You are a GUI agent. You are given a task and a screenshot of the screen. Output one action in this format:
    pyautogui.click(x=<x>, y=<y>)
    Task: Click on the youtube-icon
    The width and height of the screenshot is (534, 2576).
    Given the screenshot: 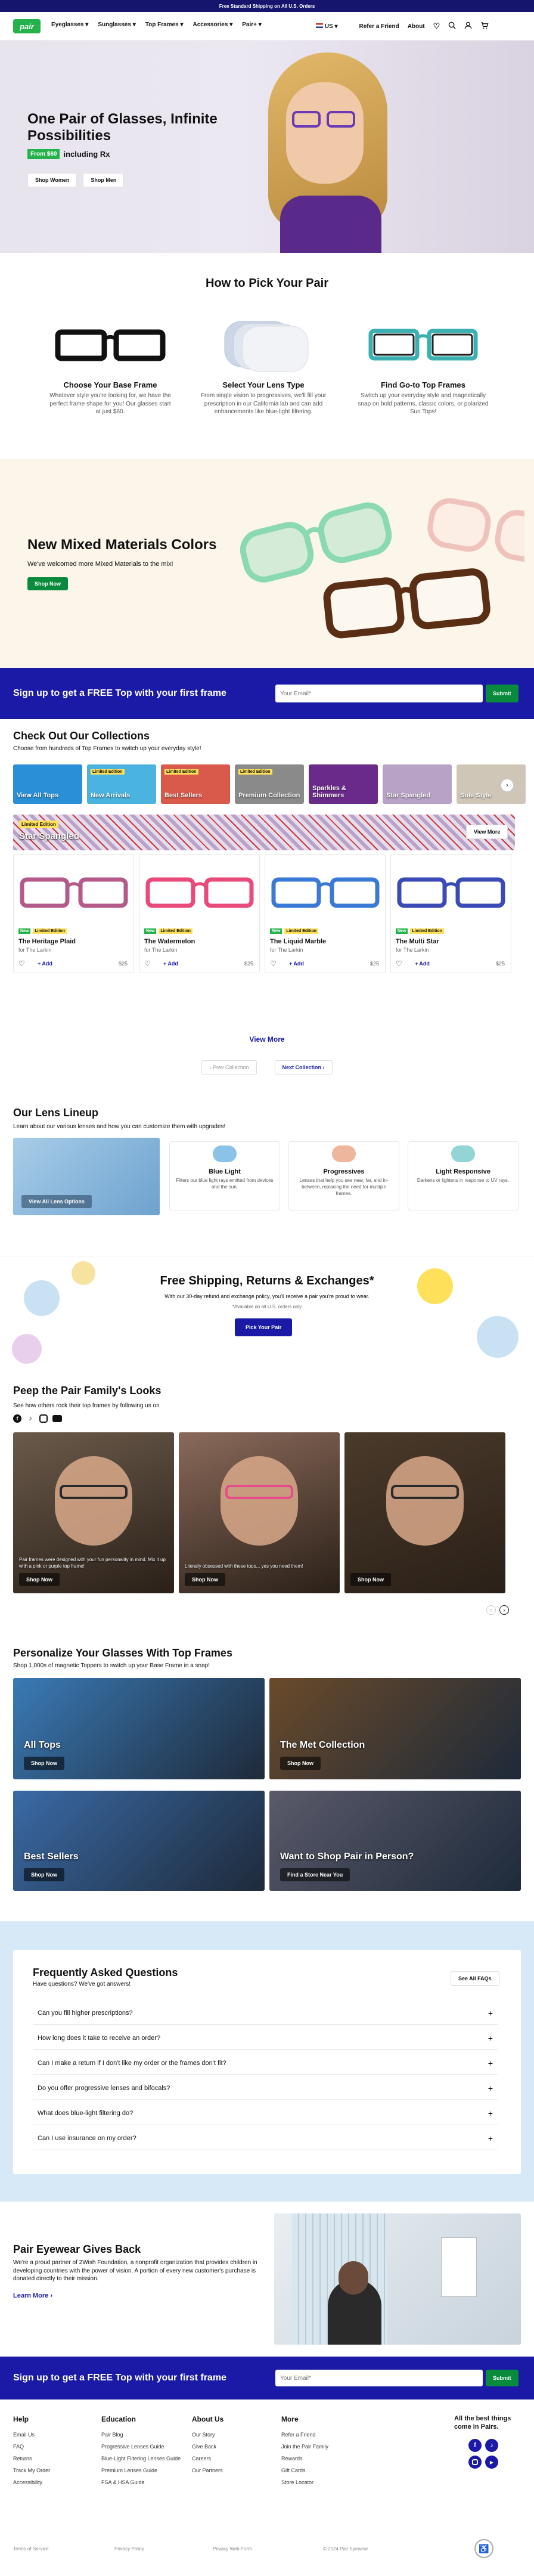 What is the action you would take?
    pyautogui.click(x=57, y=1418)
    